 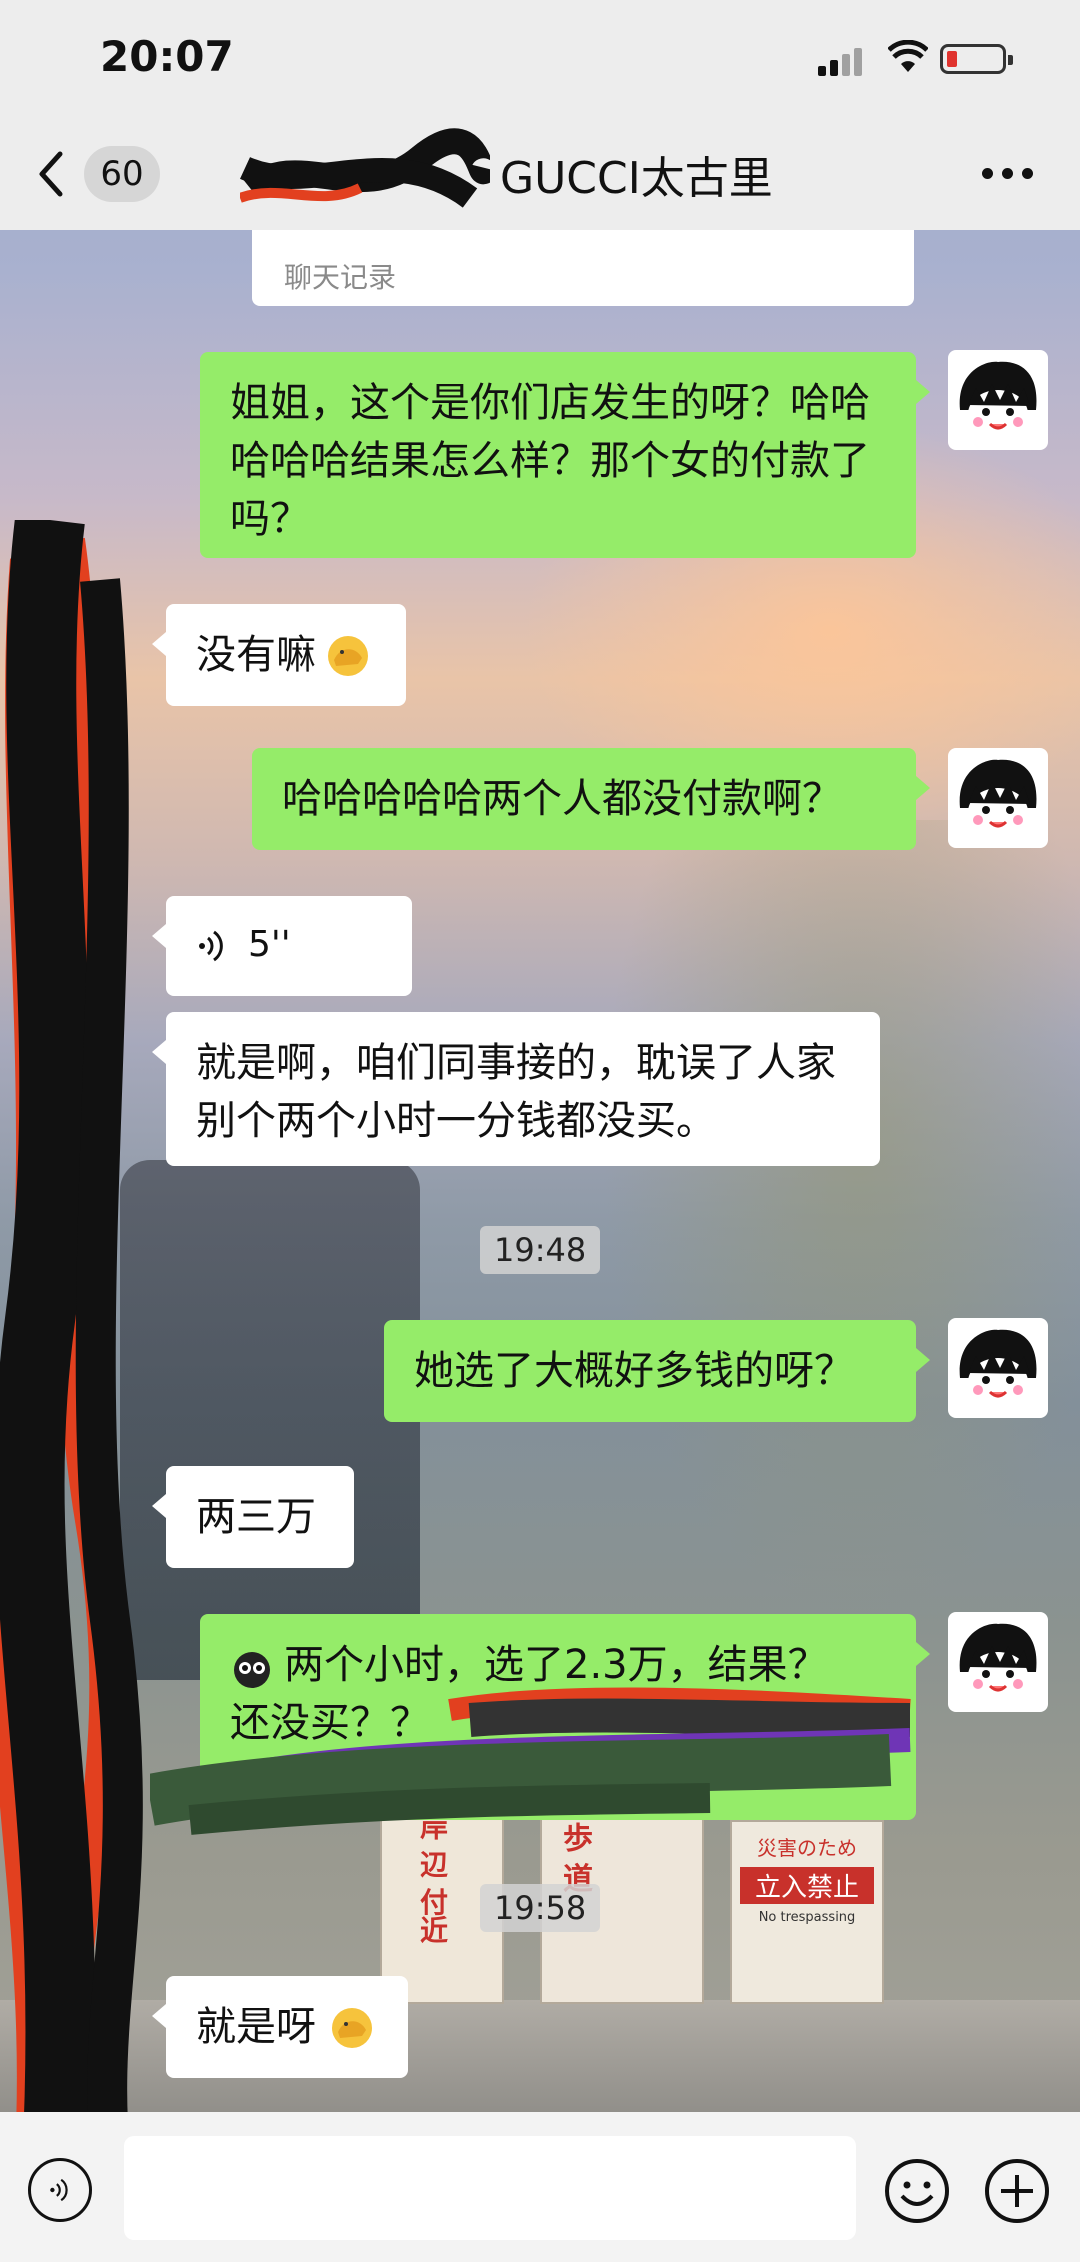 What do you see at coordinates (51, 174) in the screenshot?
I see `chevron-left-icon` at bounding box center [51, 174].